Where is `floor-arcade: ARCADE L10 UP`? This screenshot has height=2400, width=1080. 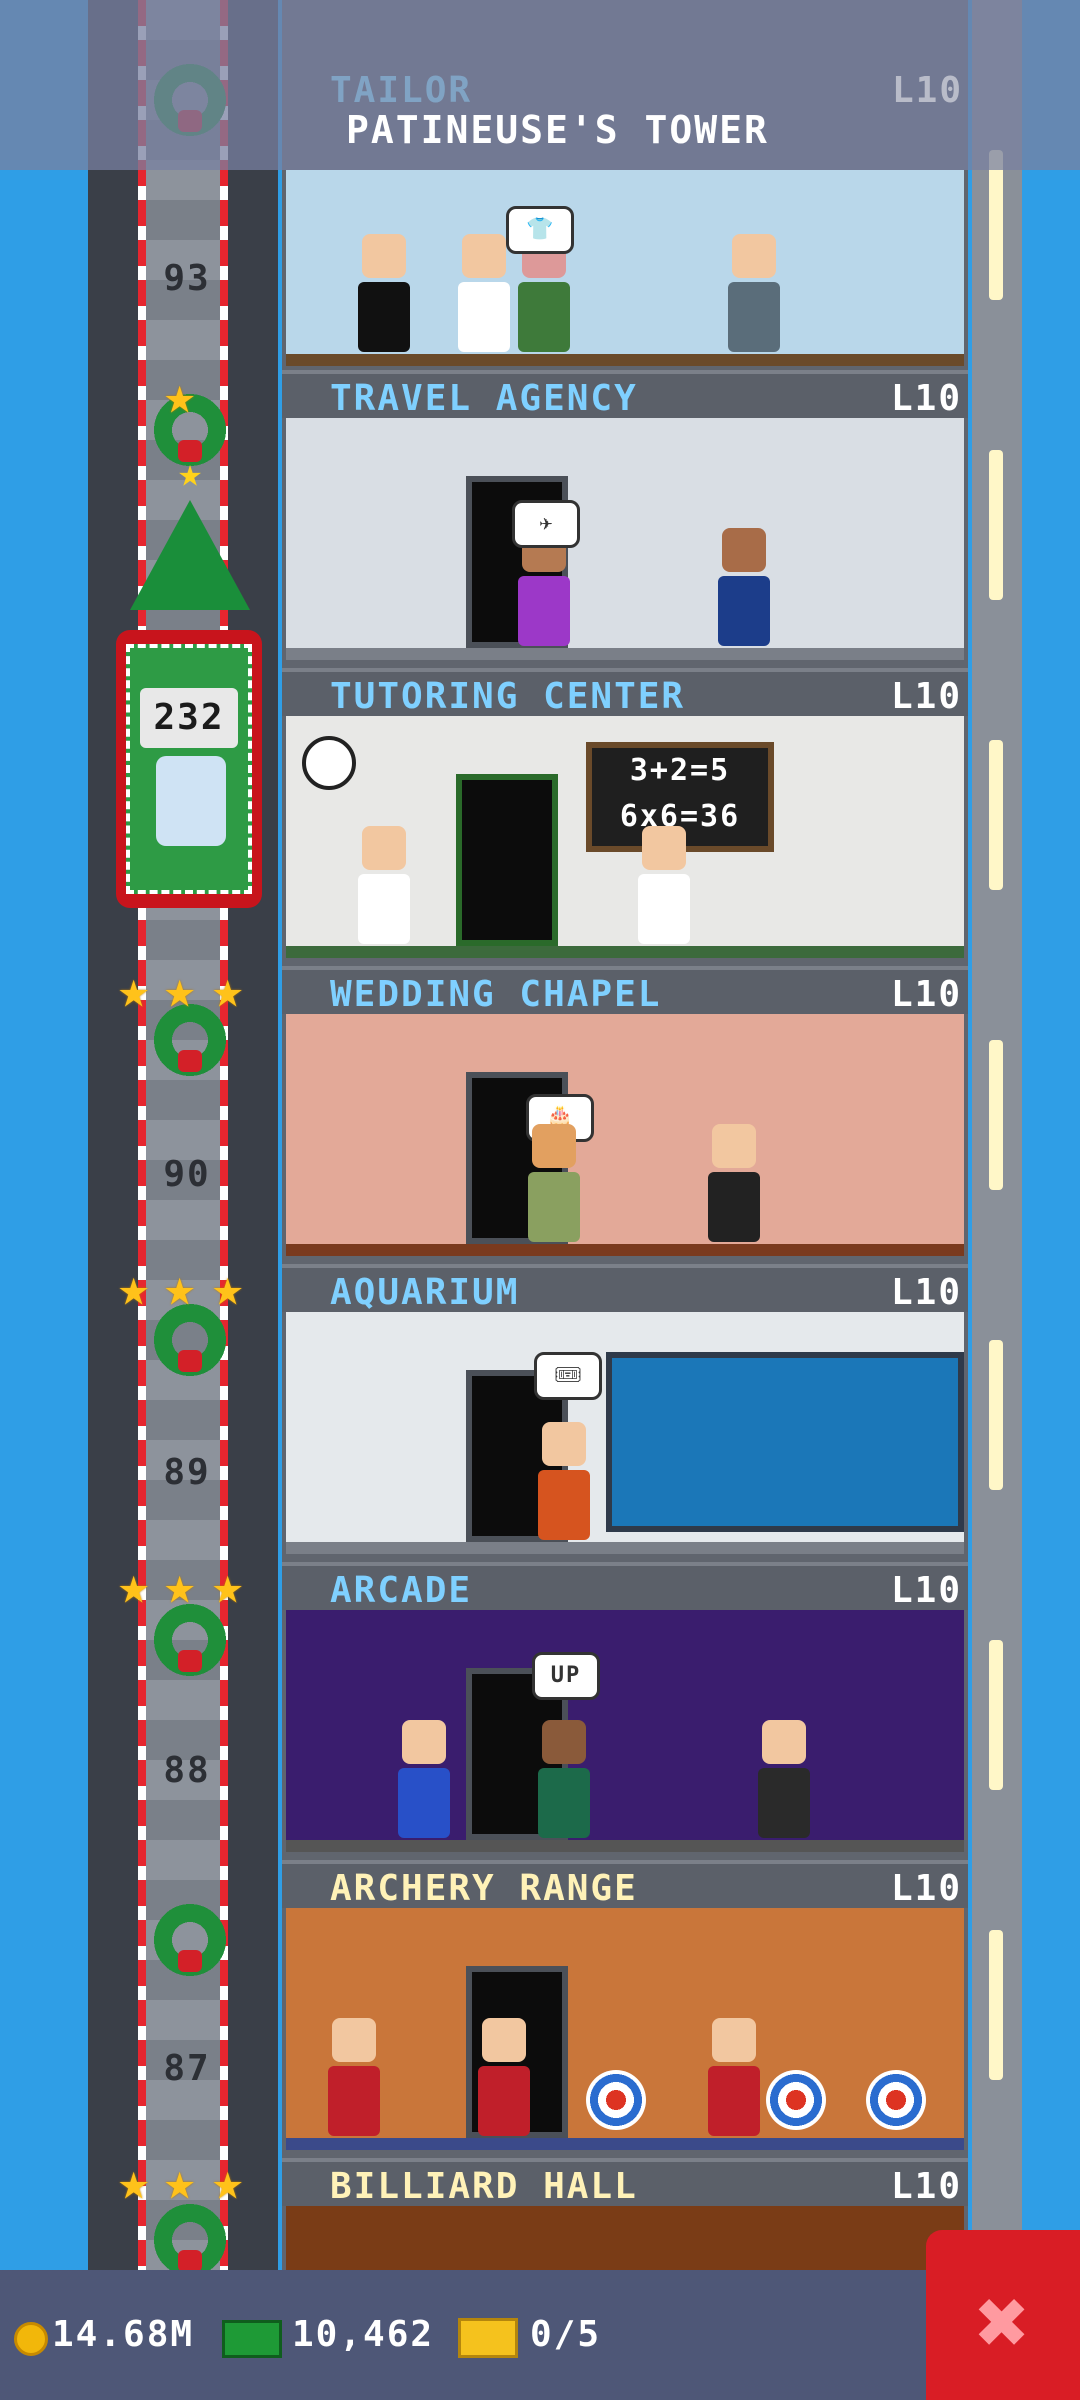
floor-arcade: ARCADE L10 UP is located at coordinates (625, 1711).